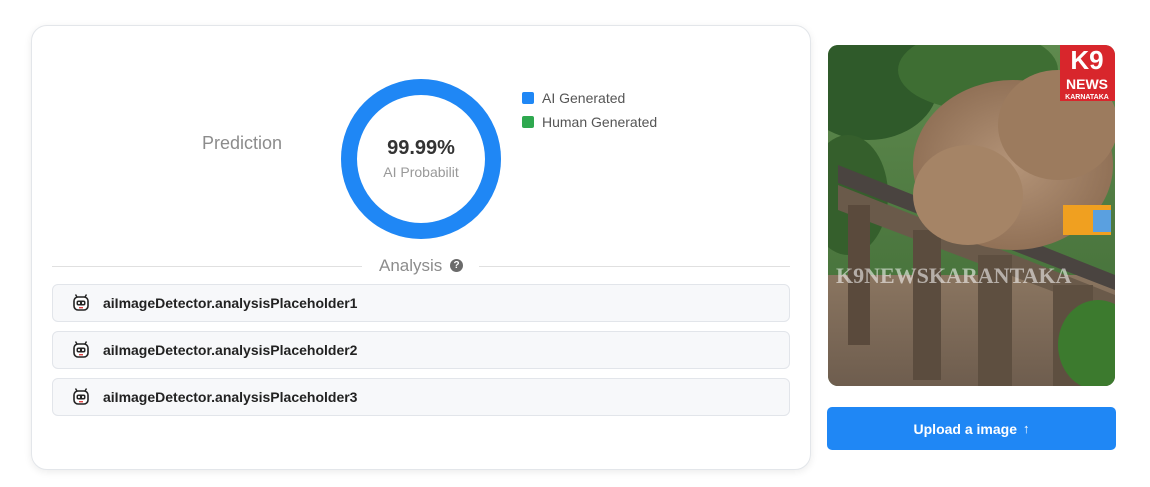  I want to click on legend-item-human: Human Generated, so click(589, 122).